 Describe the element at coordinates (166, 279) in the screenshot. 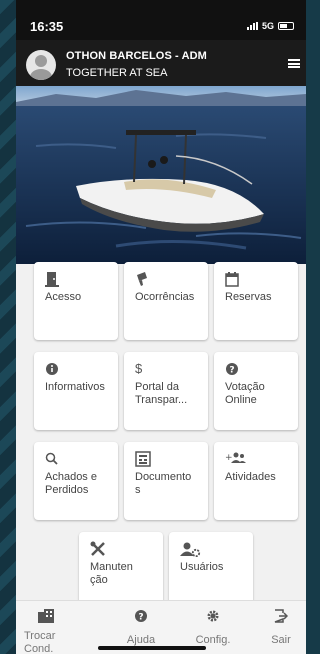

I see `megaphone-icon` at that location.